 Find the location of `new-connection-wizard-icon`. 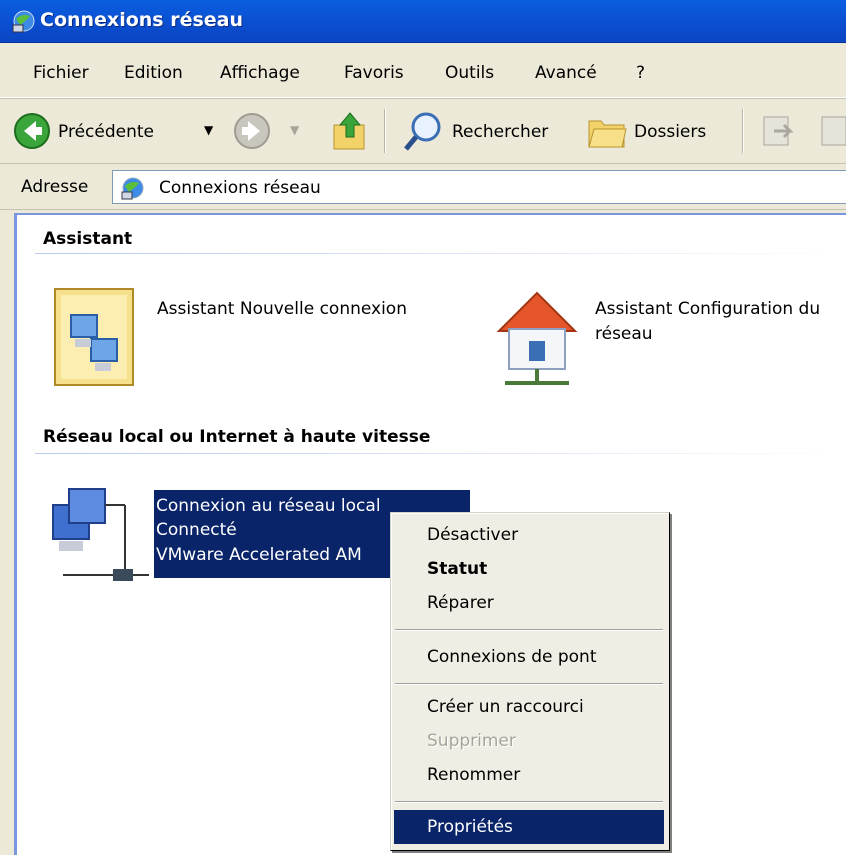

new-connection-wizard-icon is located at coordinates (94, 337).